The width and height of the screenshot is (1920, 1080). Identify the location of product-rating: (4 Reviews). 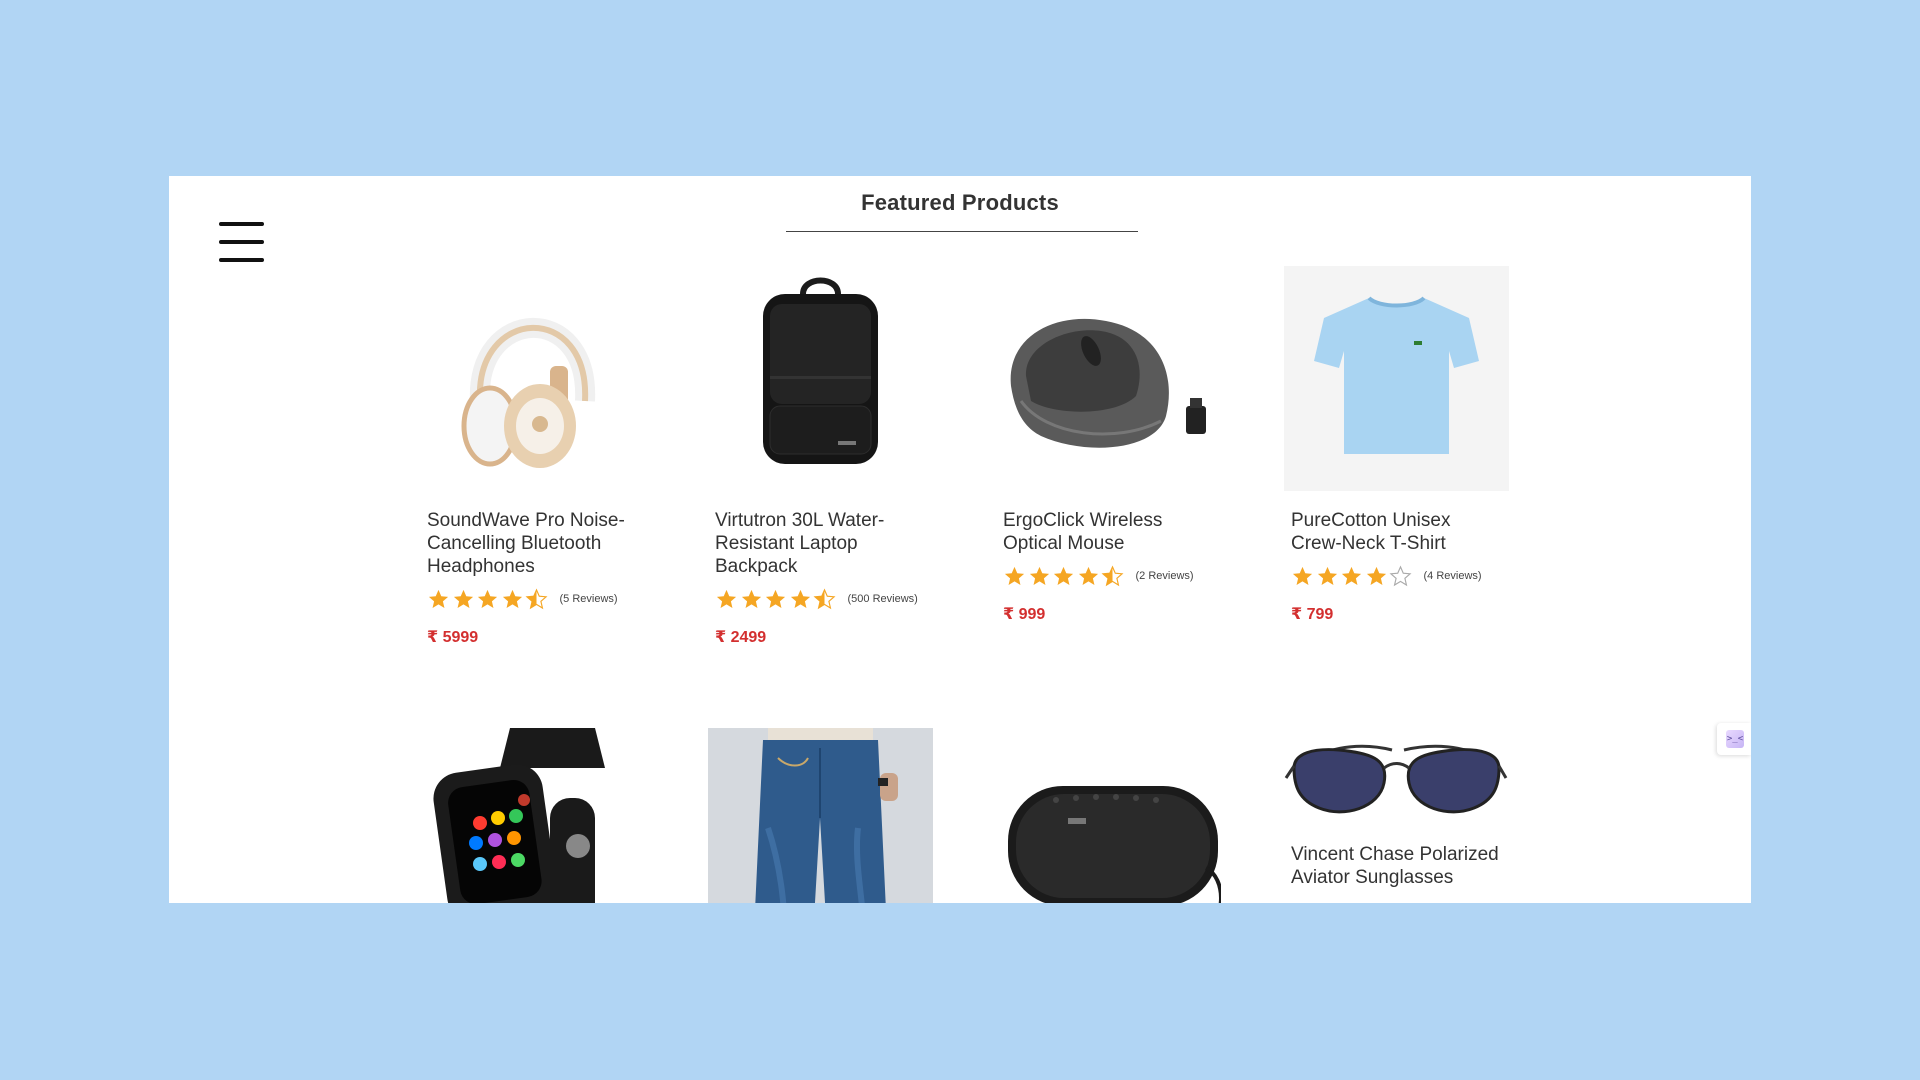
(1400, 576).